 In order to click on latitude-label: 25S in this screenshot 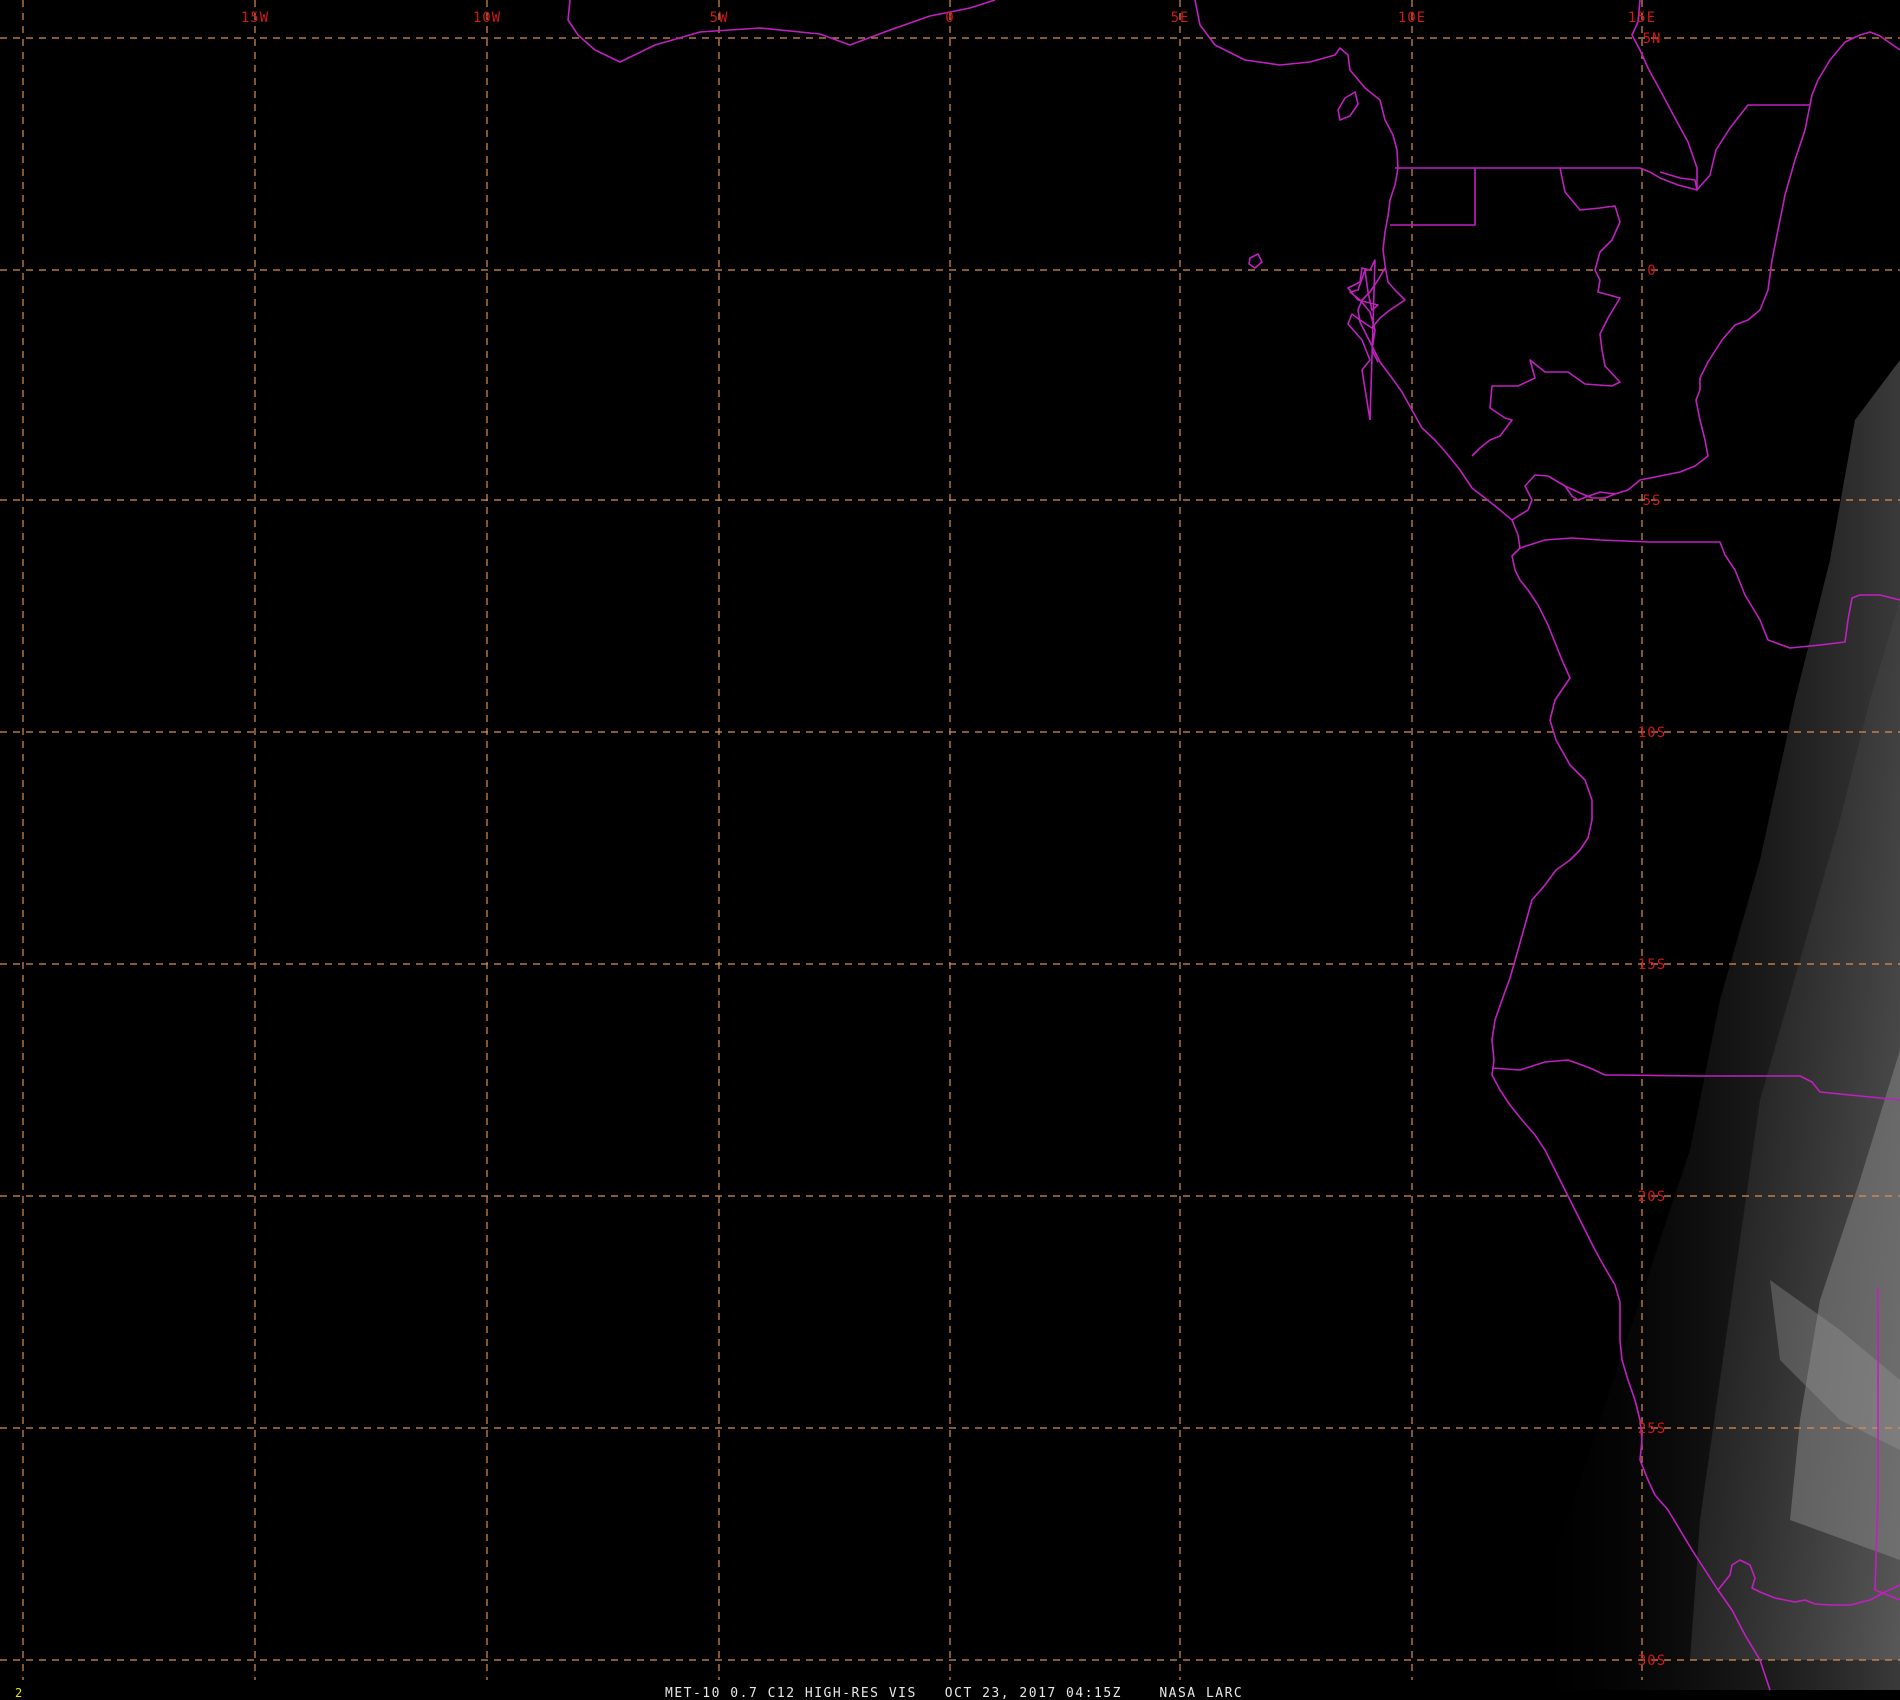, I will do `click(1652, 1429)`.